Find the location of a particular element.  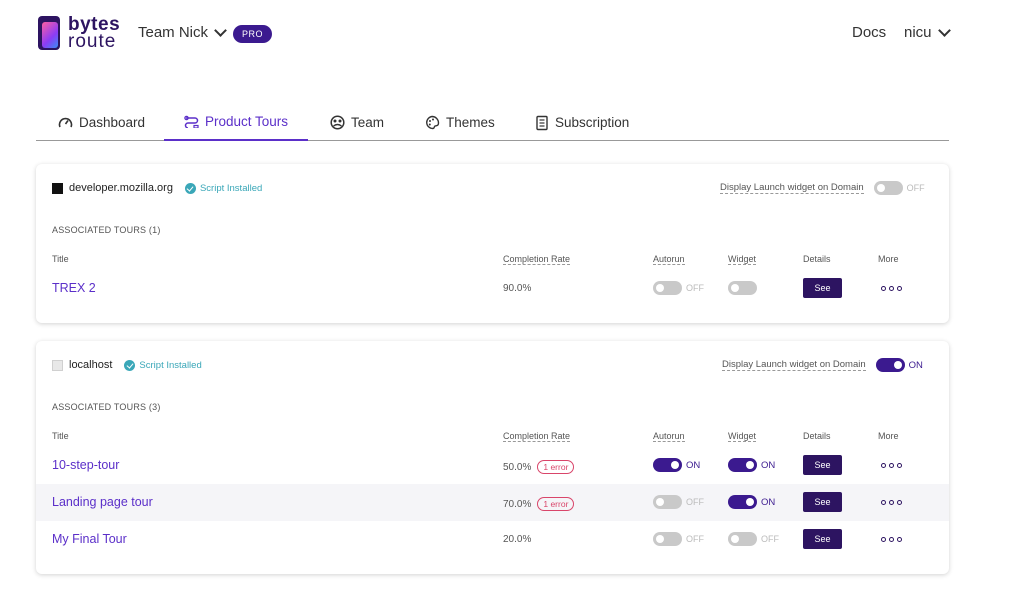

user-menu: nicu is located at coordinates (927, 32).